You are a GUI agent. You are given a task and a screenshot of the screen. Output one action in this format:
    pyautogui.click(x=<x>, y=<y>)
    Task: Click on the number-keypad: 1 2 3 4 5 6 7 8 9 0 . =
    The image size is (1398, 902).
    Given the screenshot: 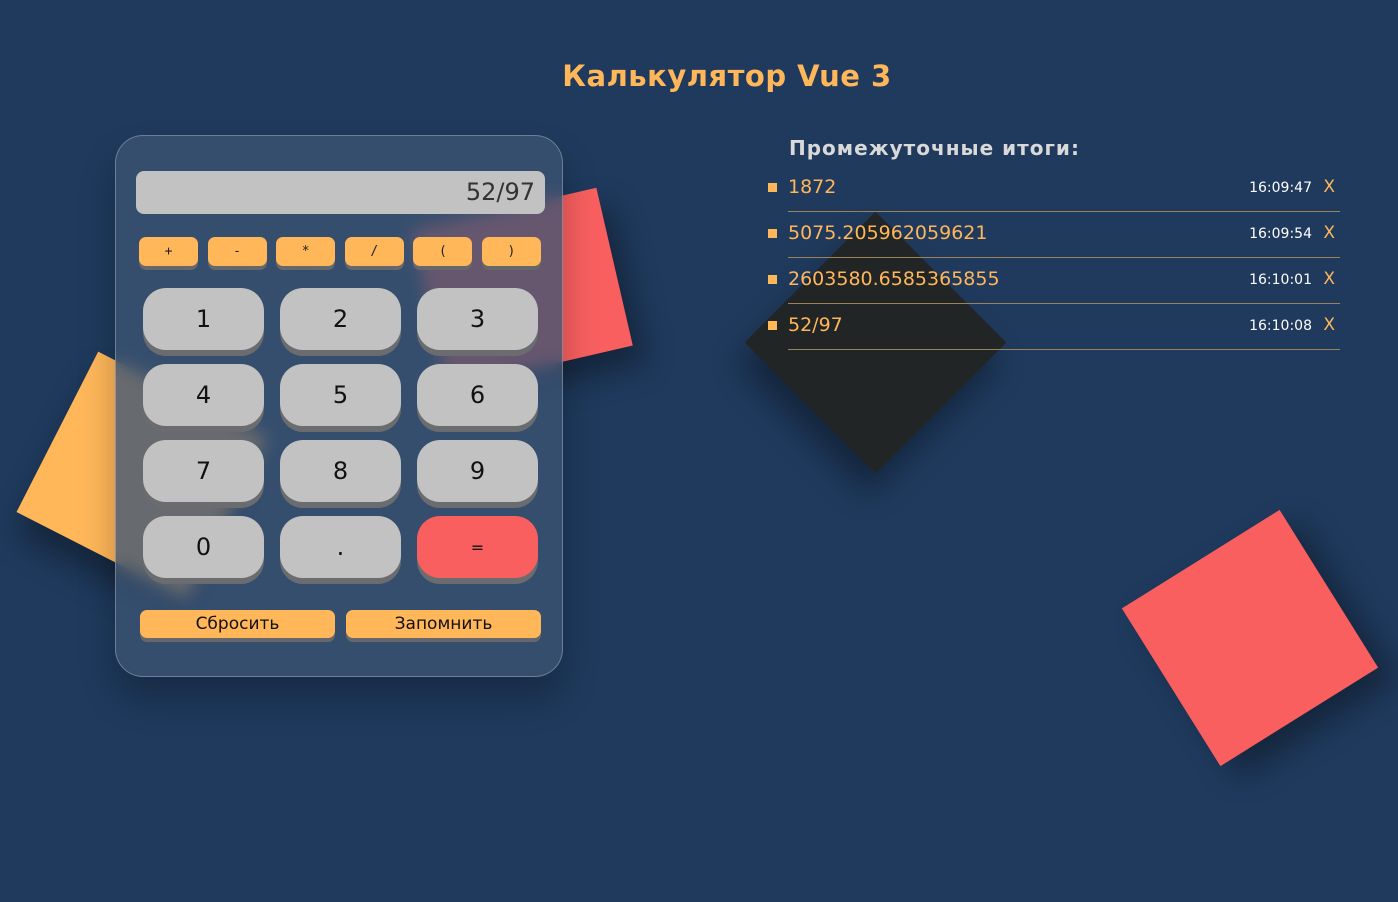 What is the action you would take?
    pyautogui.click(x=340, y=433)
    